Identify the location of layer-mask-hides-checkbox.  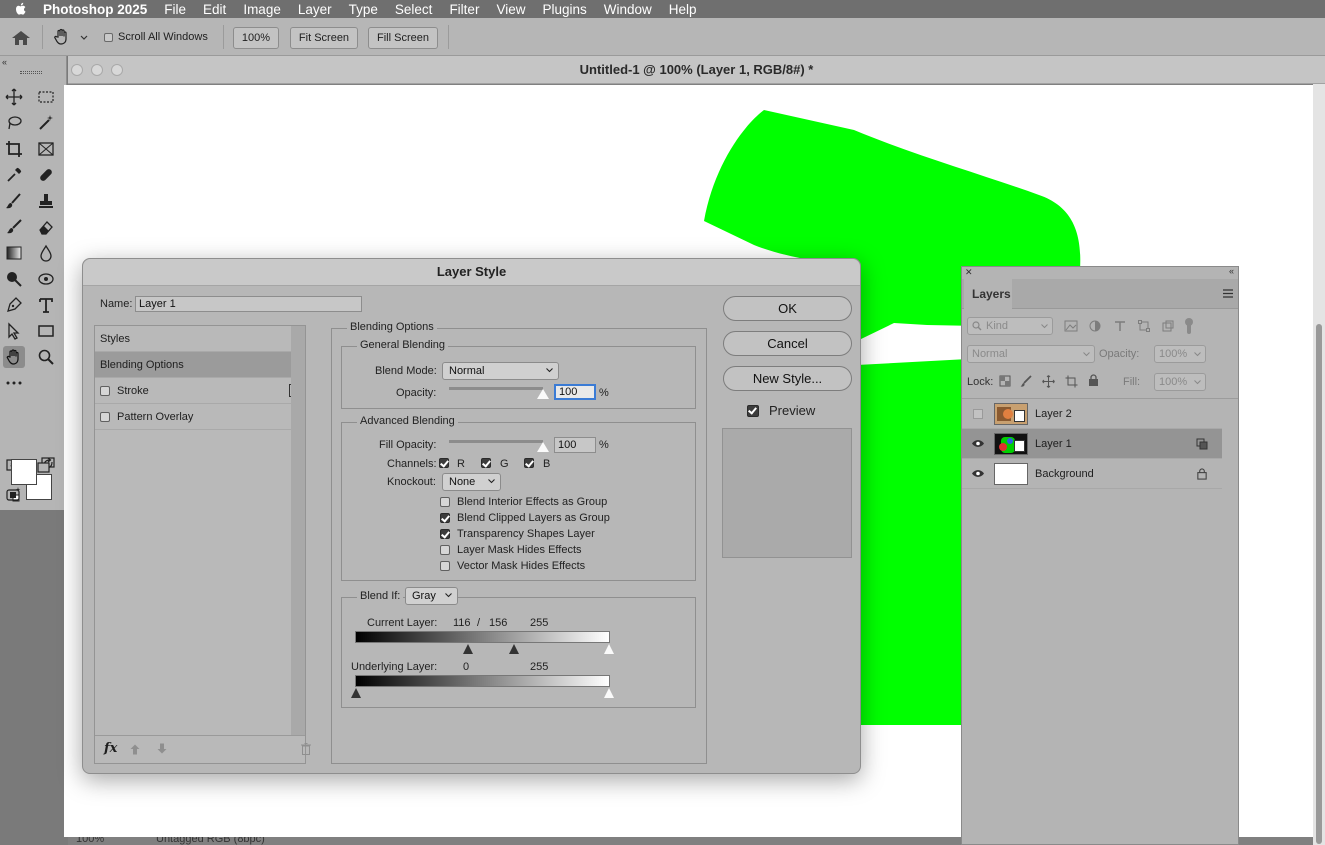
(445, 550).